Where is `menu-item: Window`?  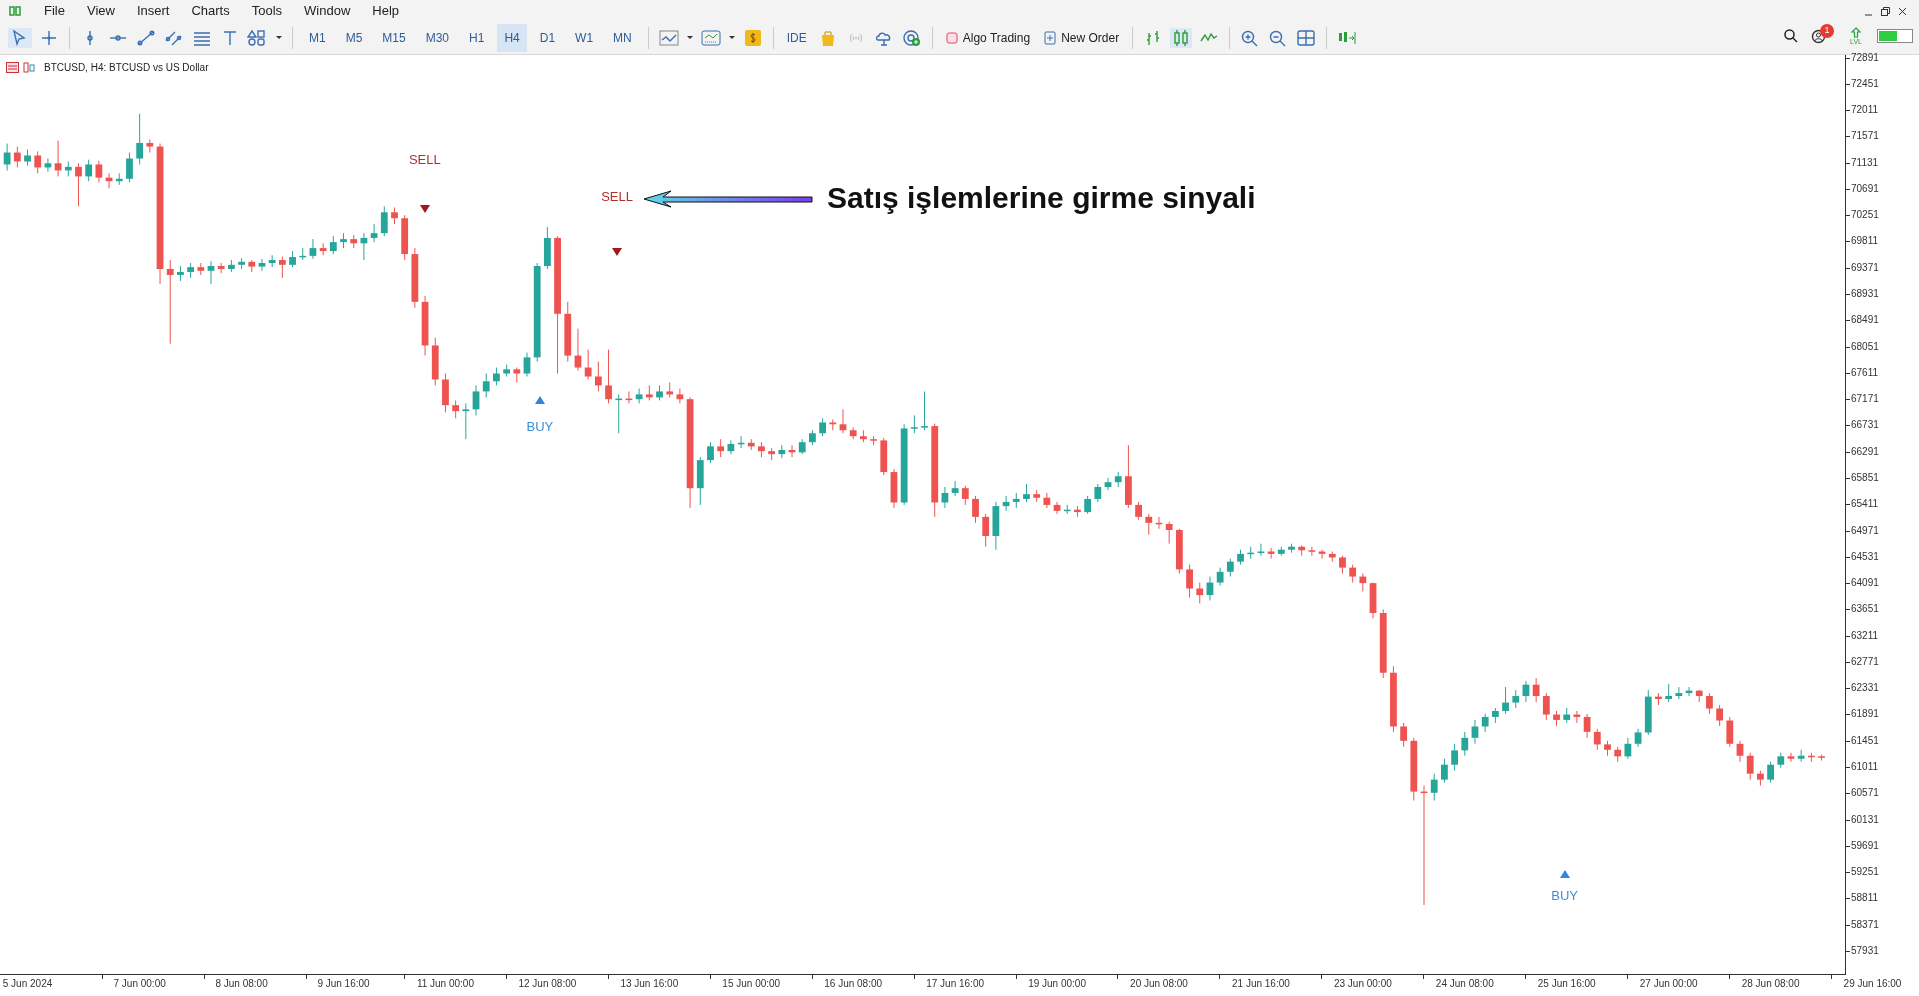
menu-item: Window is located at coordinates (327, 11).